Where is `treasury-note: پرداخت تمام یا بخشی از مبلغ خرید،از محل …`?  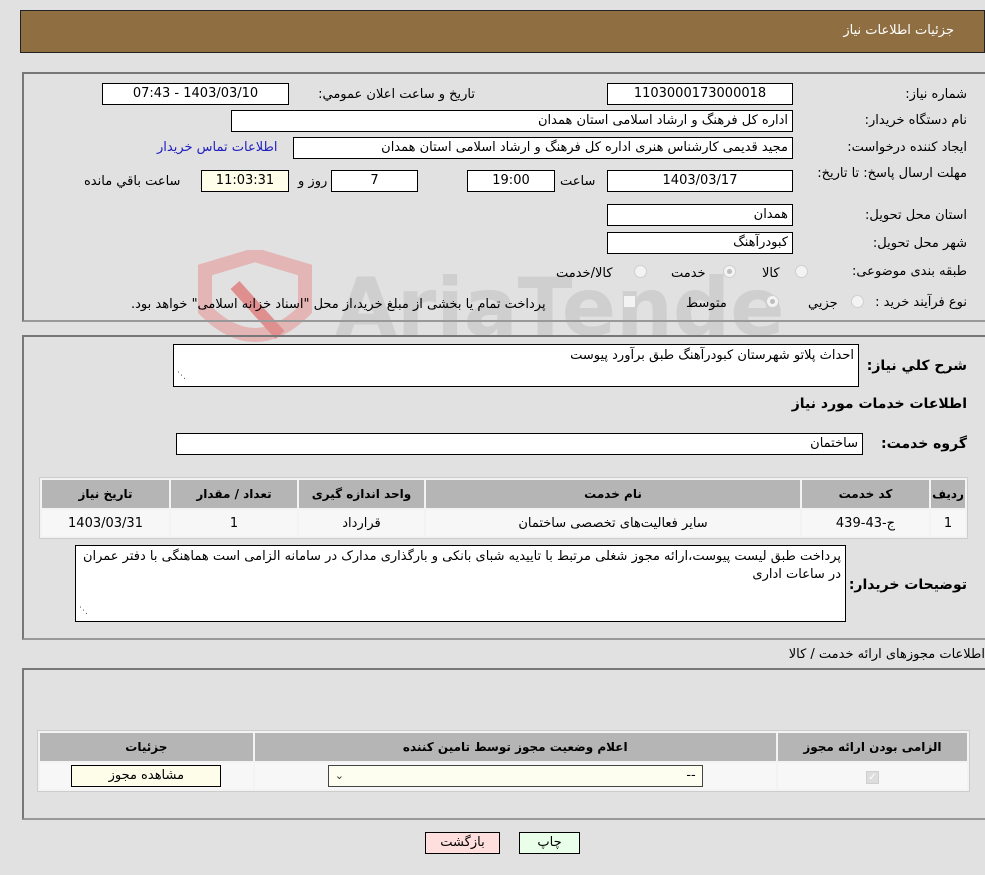 treasury-note: پرداخت تمام یا بخشی از مبلغ خرید،از محل … is located at coordinates (338, 304).